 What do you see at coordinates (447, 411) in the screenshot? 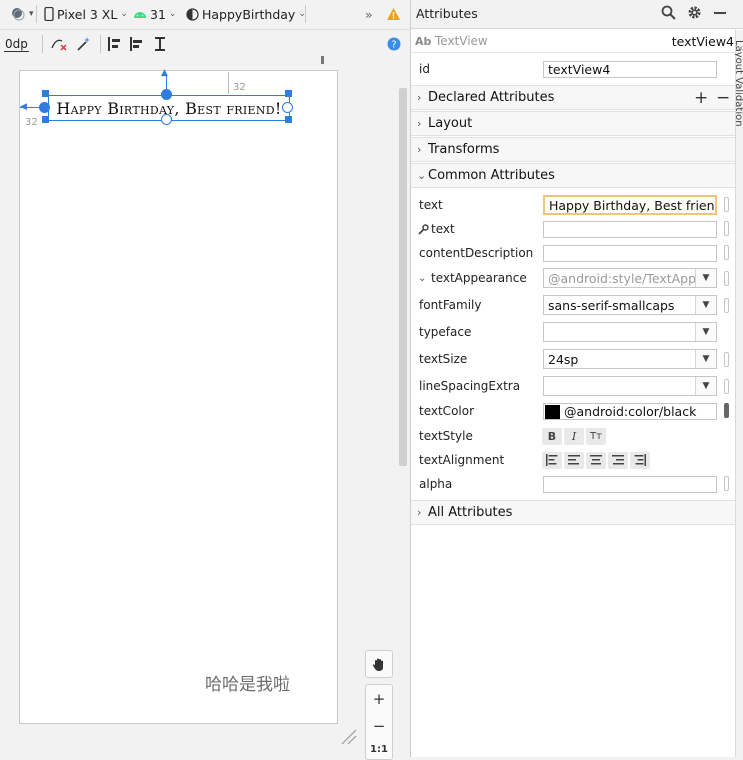
I see `text-color-label: textColor` at bounding box center [447, 411].